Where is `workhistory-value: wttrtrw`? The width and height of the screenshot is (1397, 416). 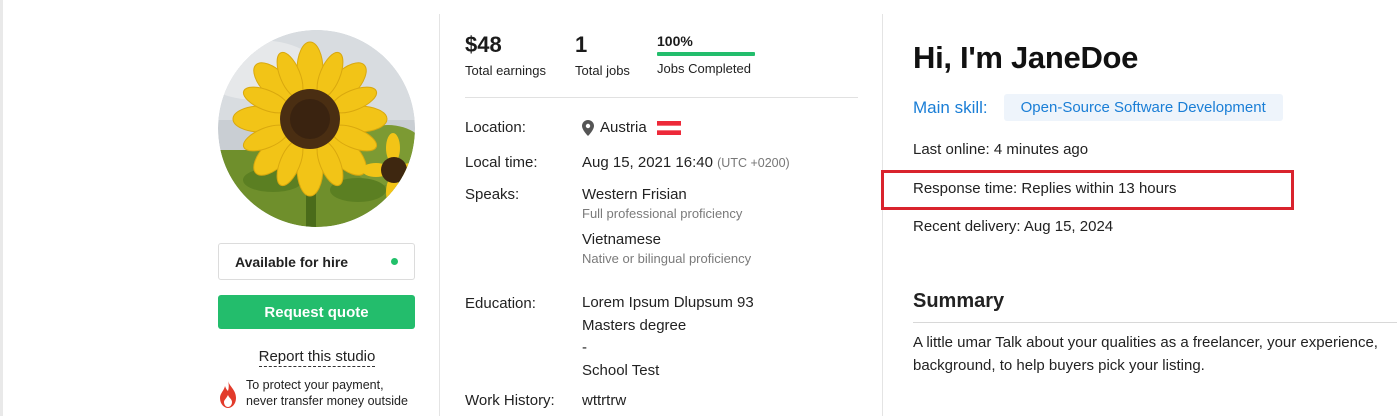
workhistory-value: wttrtrw is located at coordinates (604, 400).